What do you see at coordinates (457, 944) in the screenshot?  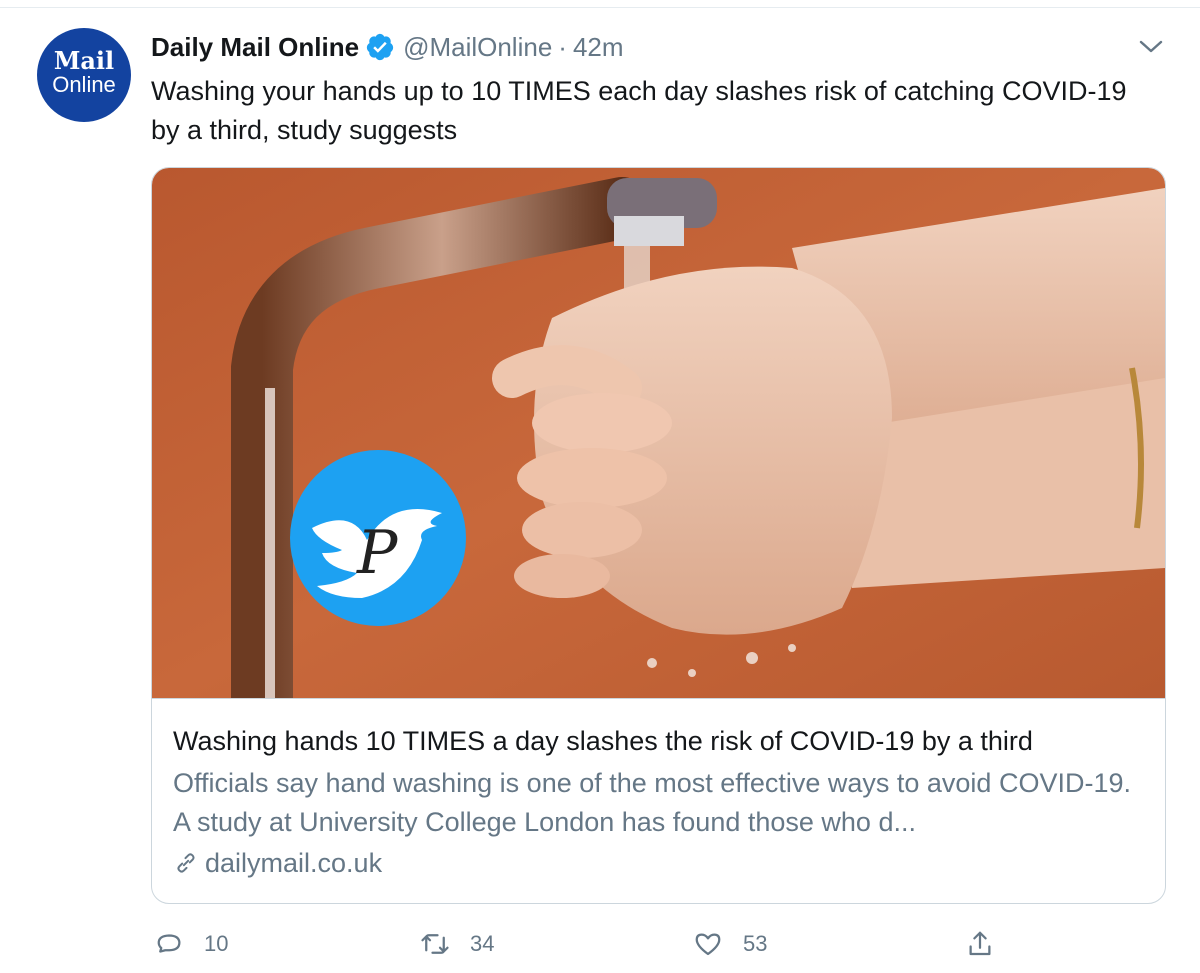 I see `retweet-button: 34` at bounding box center [457, 944].